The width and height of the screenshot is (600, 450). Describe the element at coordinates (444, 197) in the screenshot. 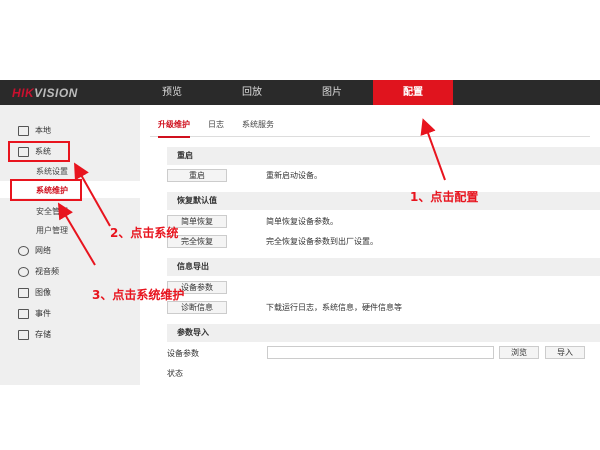

I see `annotation-1: 1、点击配置` at that location.